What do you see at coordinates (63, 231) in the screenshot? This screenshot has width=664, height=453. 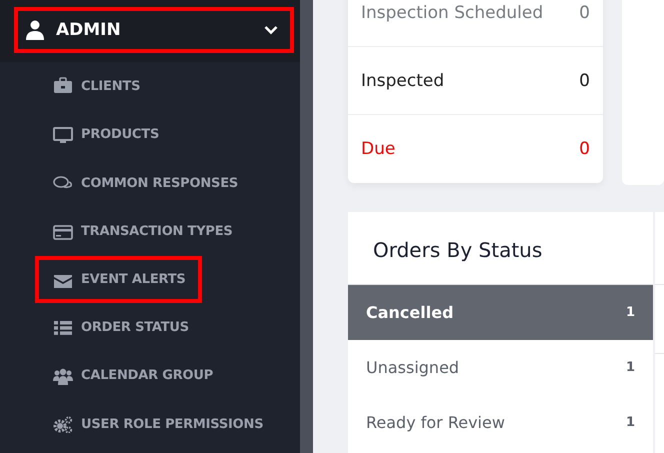 I see `credit-card-icon` at bounding box center [63, 231].